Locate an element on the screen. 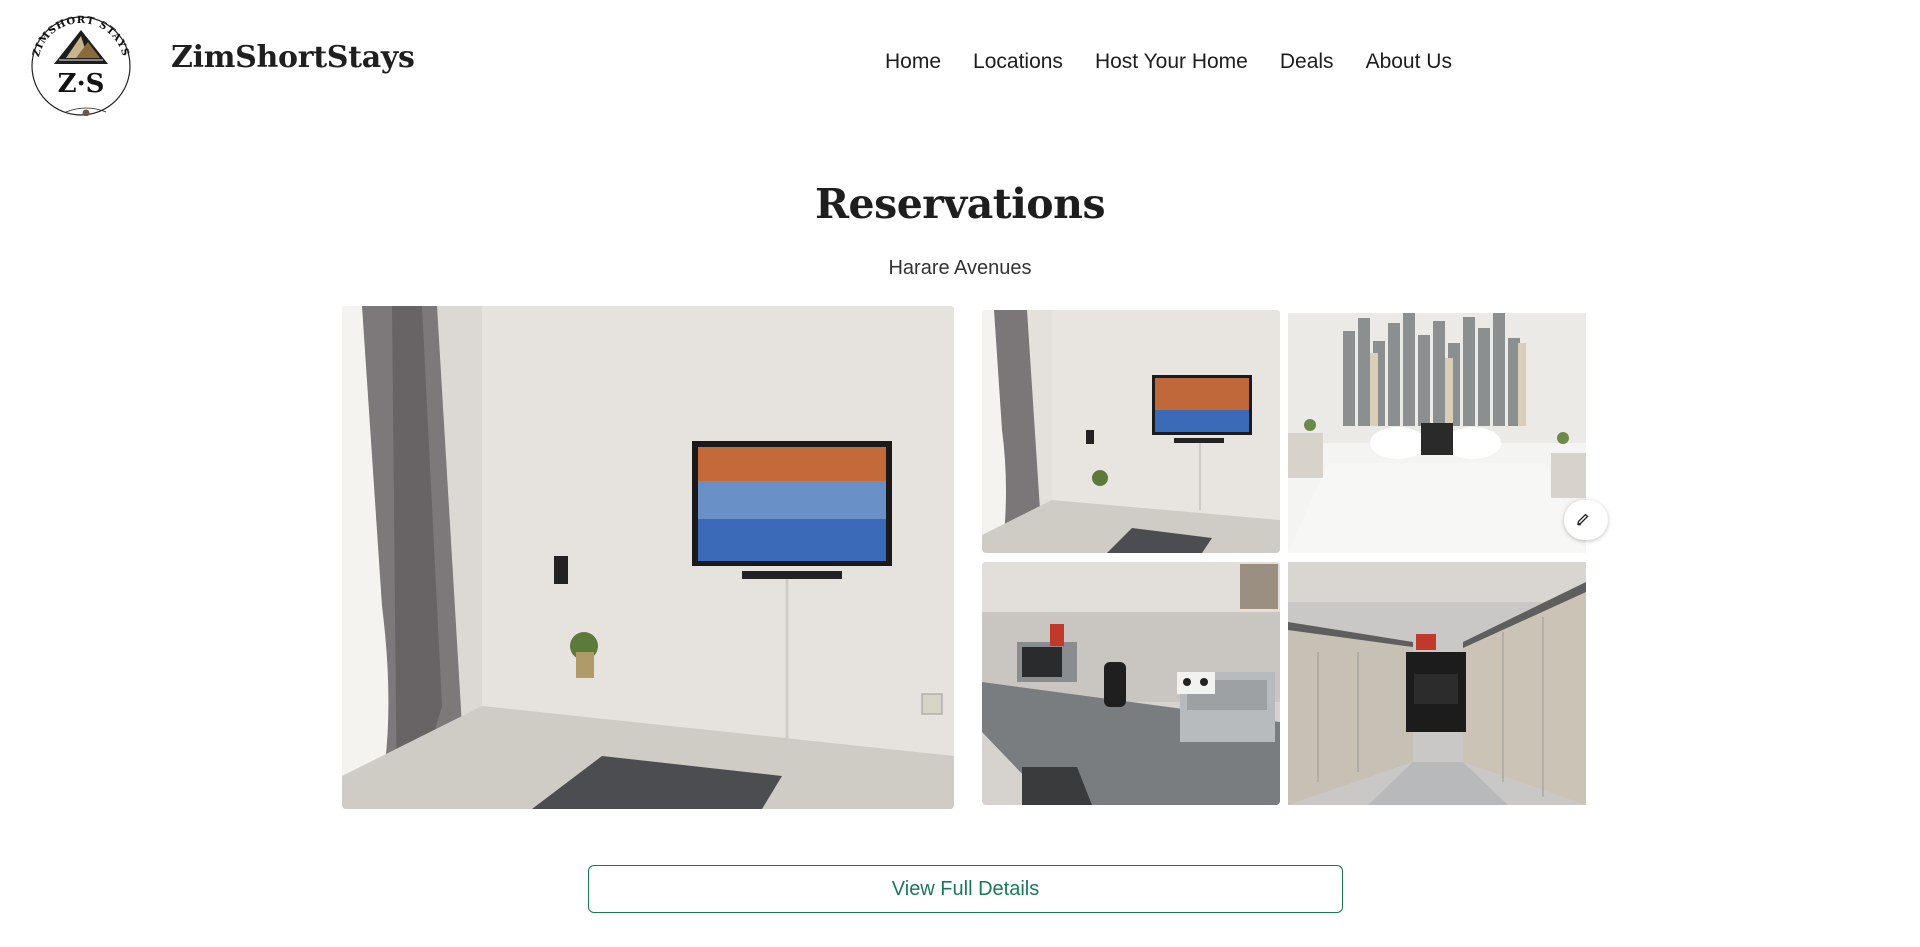 This screenshot has width=1920, height=947. thumbnail-bedroom is located at coordinates (1437, 433).